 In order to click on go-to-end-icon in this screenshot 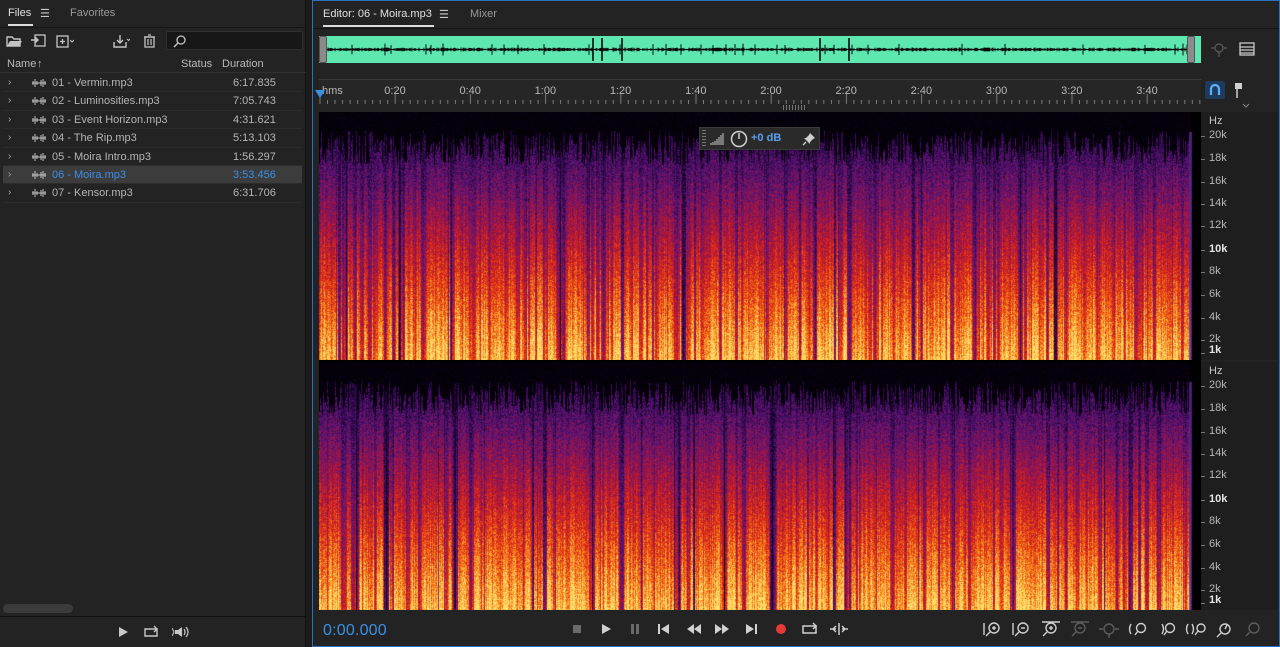, I will do `click(751, 629)`.